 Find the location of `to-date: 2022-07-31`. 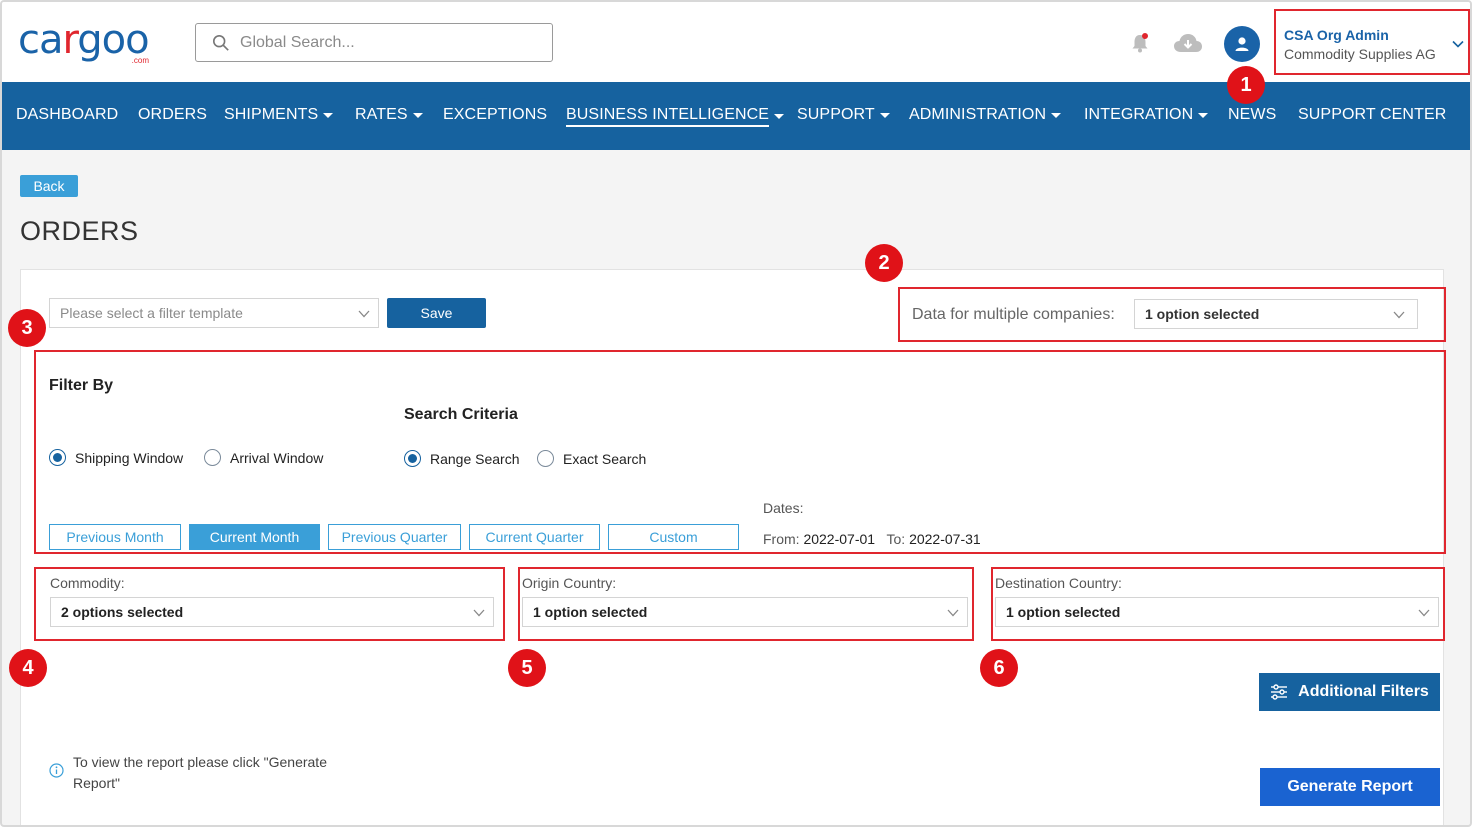

to-date: 2022-07-31 is located at coordinates (945, 539).